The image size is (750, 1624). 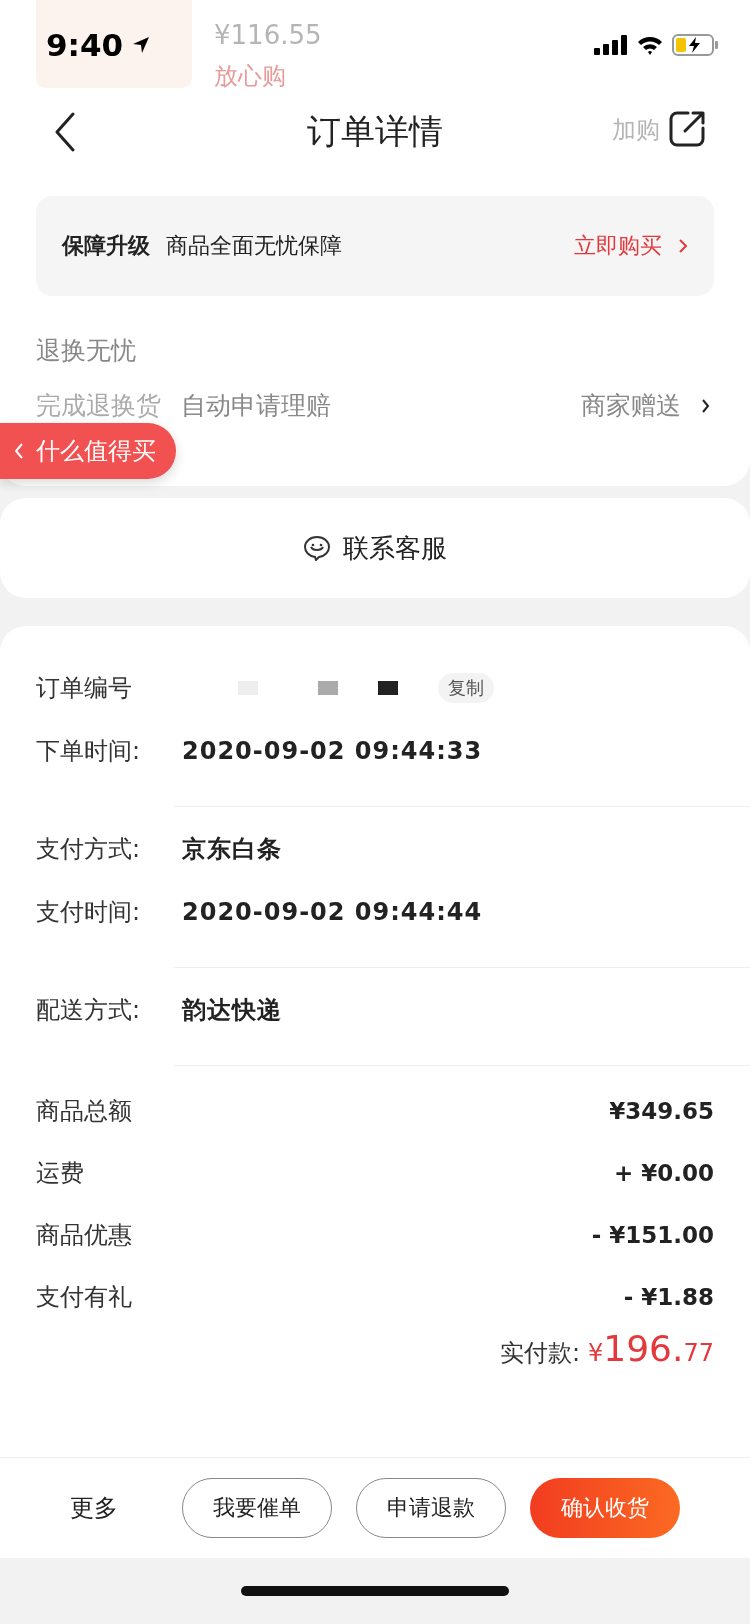 What do you see at coordinates (84, 1297) in the screenshot?
I see `amount-label: 支付有礼` at bounding box center [84, 1297].